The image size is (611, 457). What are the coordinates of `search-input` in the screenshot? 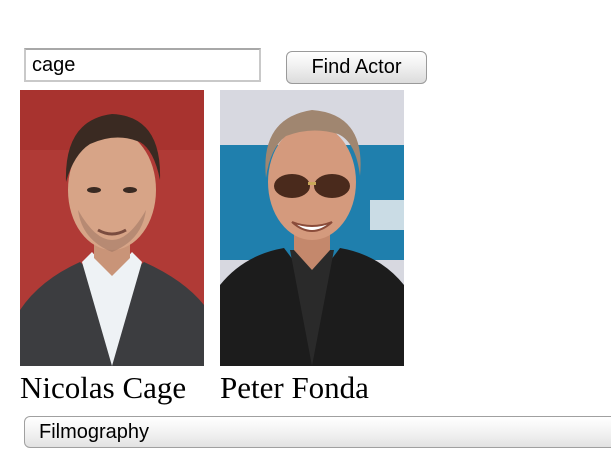 It's located at (142, 65).